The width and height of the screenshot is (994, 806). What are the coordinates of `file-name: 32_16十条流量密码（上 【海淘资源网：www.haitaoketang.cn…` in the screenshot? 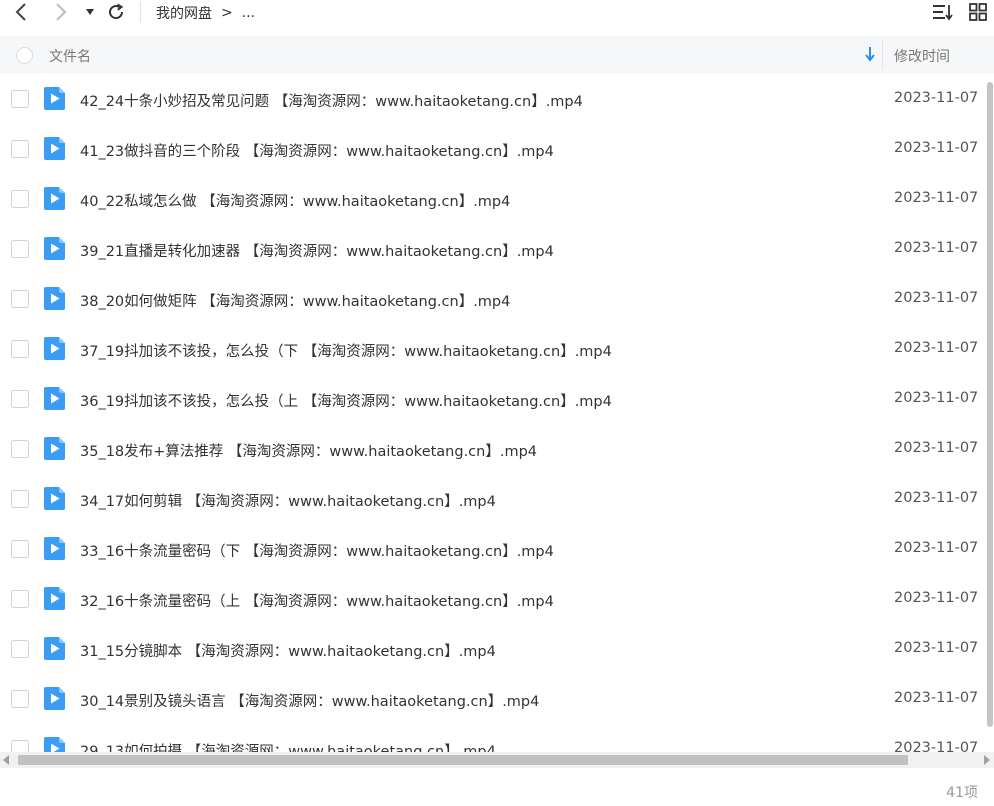 It's located at (317, 600).